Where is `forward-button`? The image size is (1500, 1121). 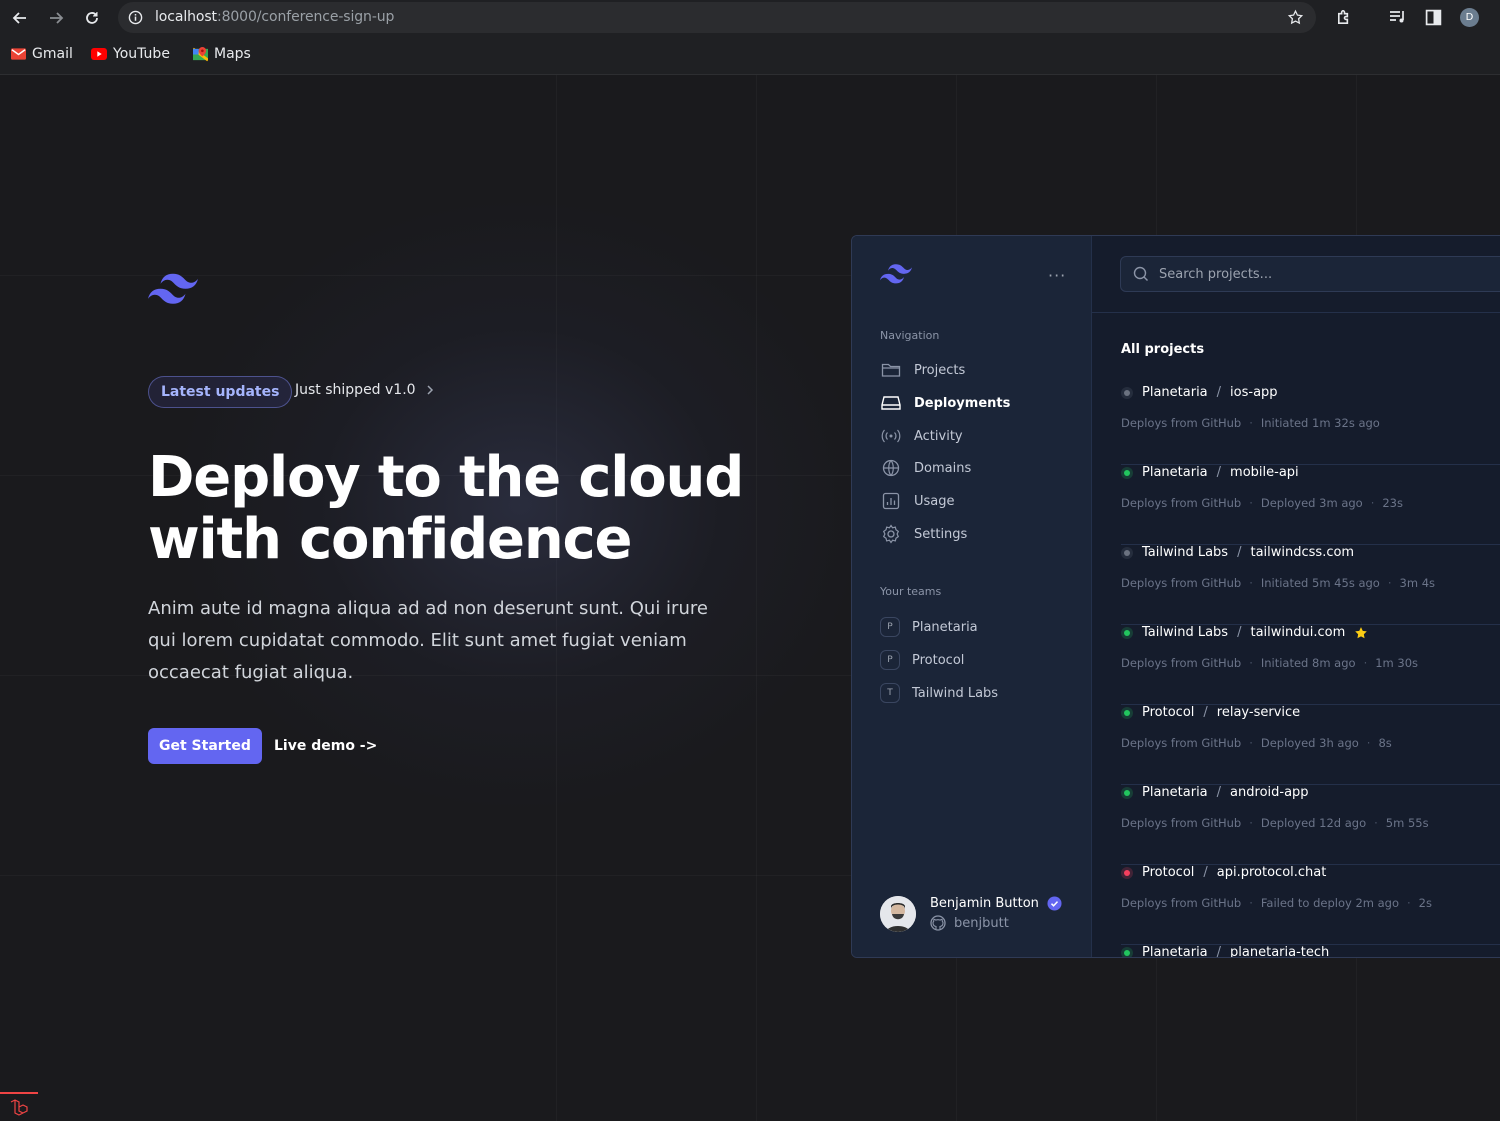
forward-button is located at coordinates (56, 18).